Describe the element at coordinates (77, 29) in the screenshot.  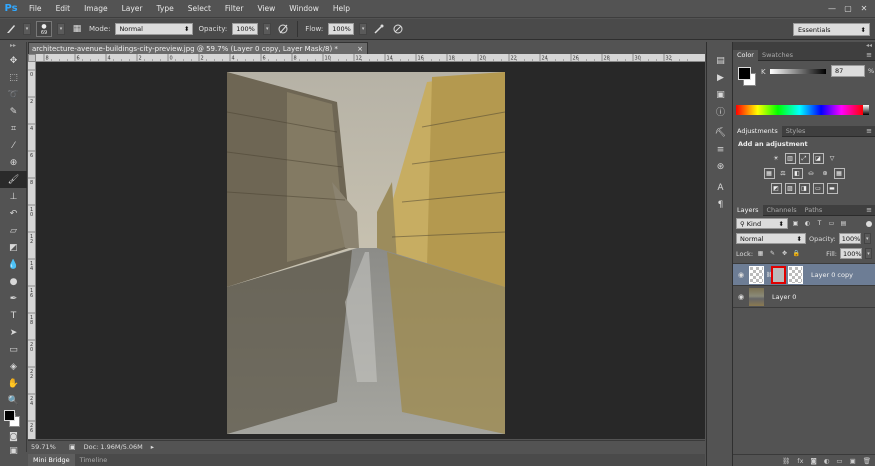
I see `brush-panel-toggle-icon: ▦` at that location.